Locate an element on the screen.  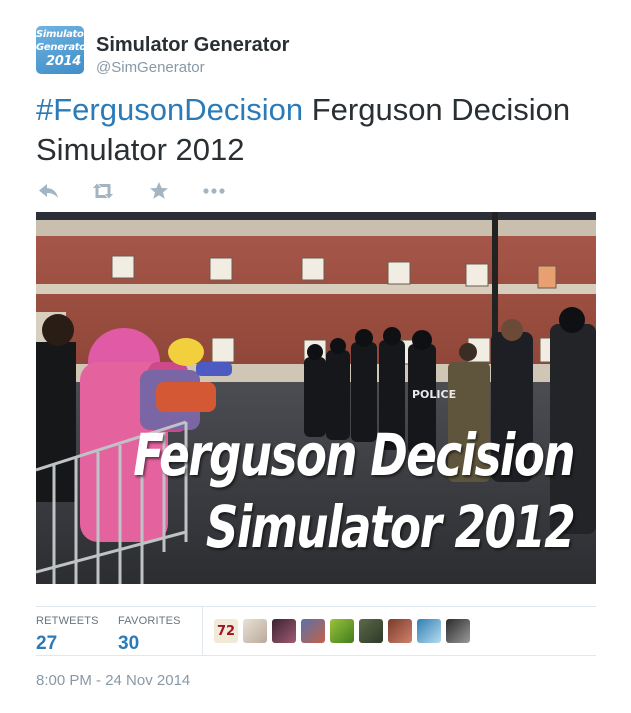
favorite-icon is located at coordinates (159, 190).